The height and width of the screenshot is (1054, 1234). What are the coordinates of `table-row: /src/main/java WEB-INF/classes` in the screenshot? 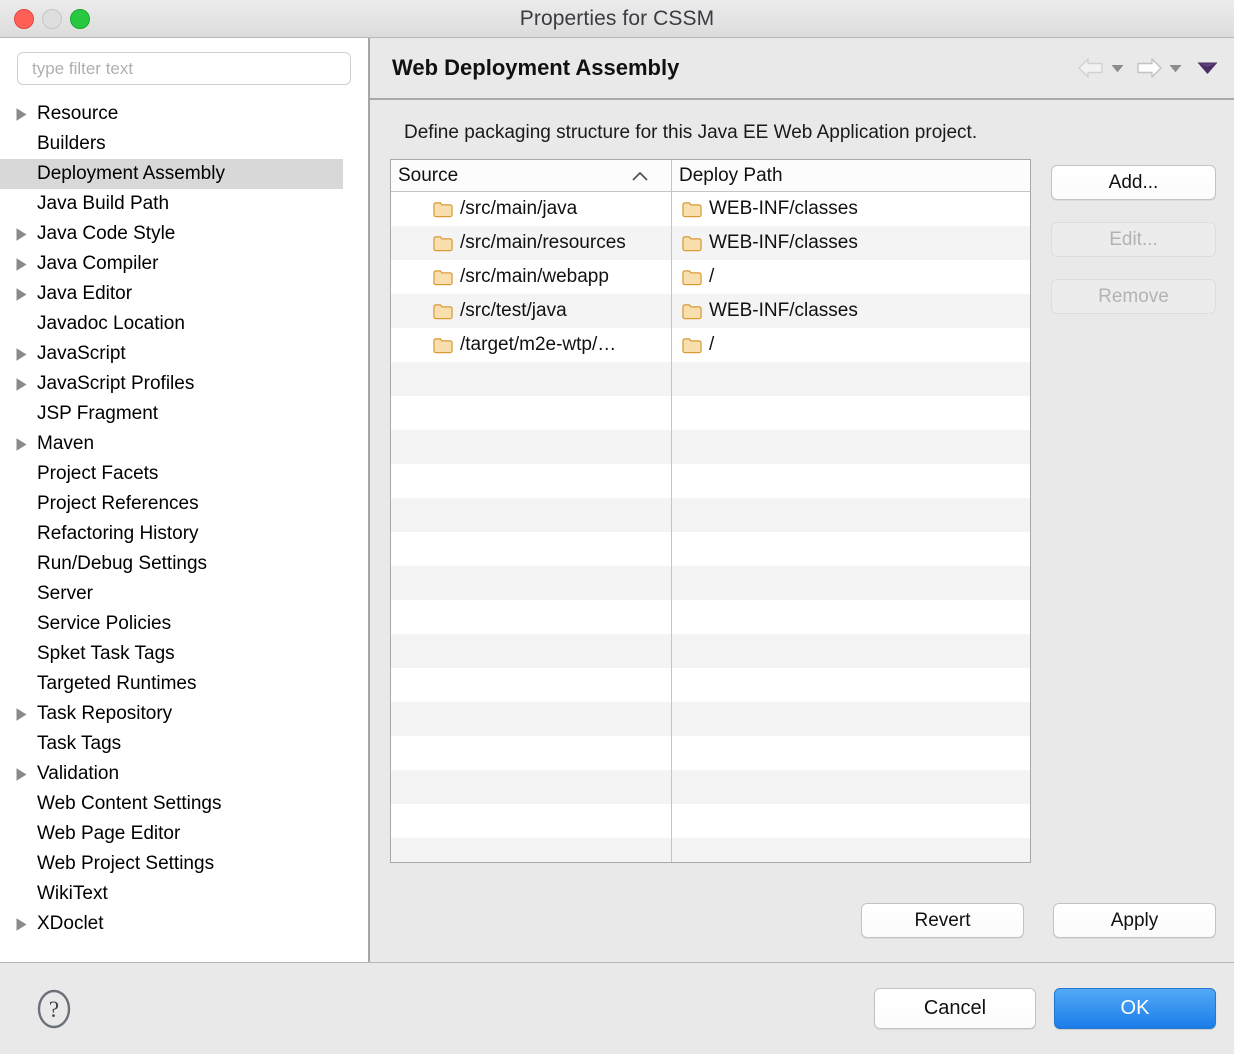 It's located at (710, 209).